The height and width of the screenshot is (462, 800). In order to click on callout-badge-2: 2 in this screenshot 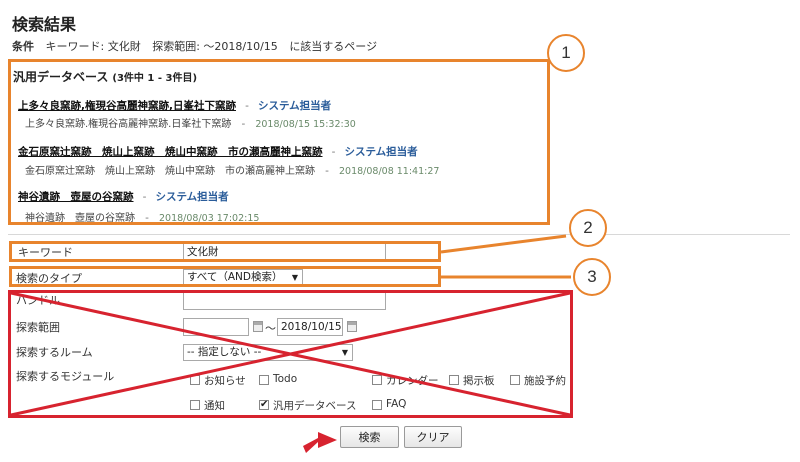, I will do `click(588, 228)`.